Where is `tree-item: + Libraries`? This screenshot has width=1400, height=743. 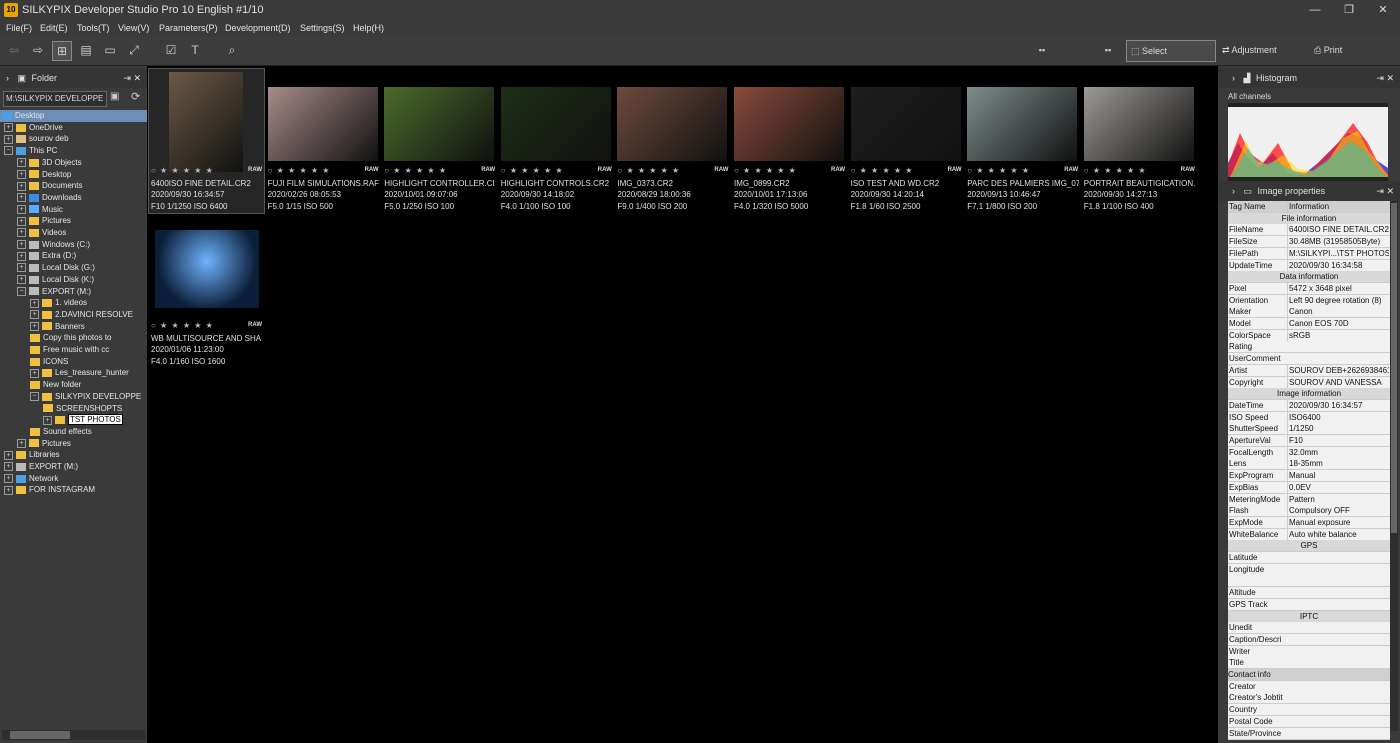 tree-item: + Libraries is located at coordinates (32, 455).